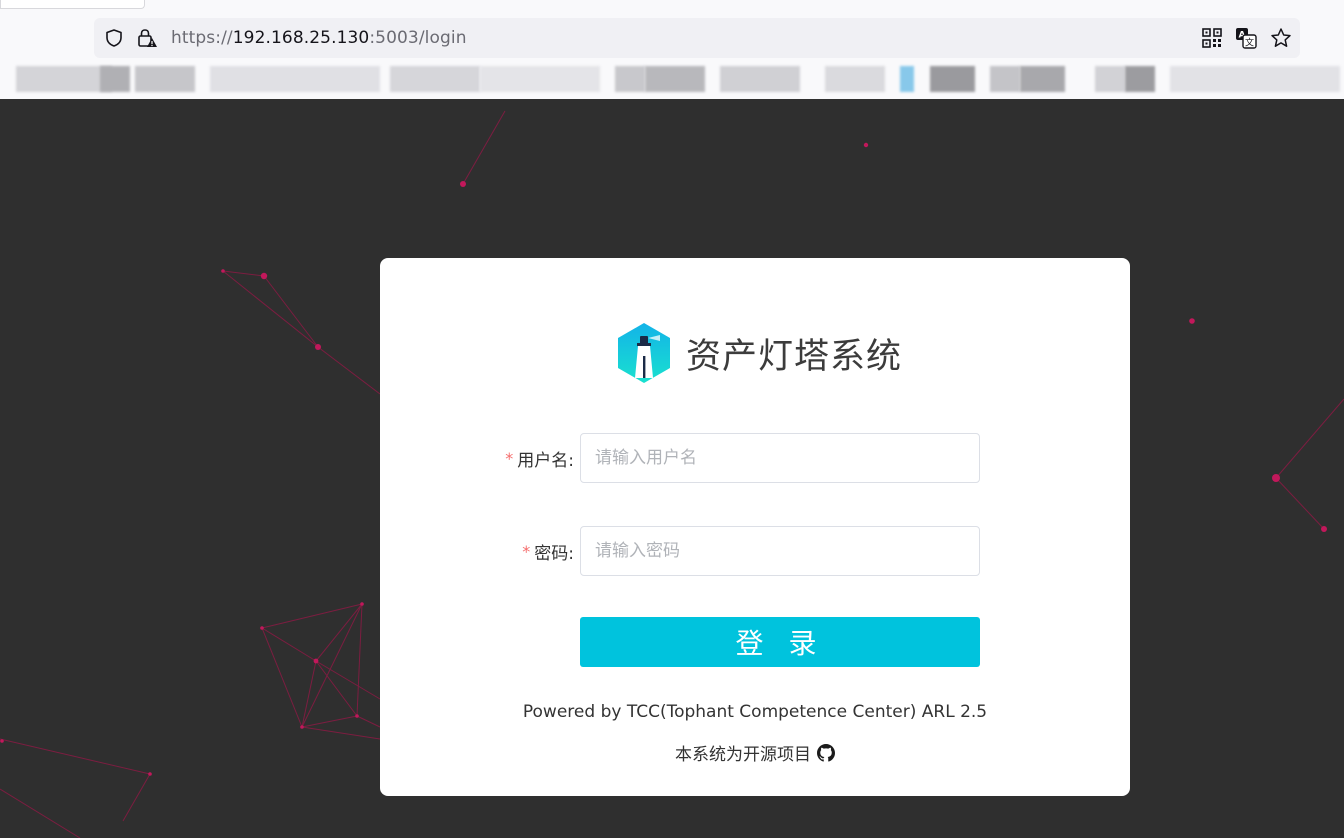 This screenshot has width=1344, height=838. What do you see at coordinates (554, 553) in the screenshot?
I see `password-label-text: 密码:` at bounding box center [554, 553].